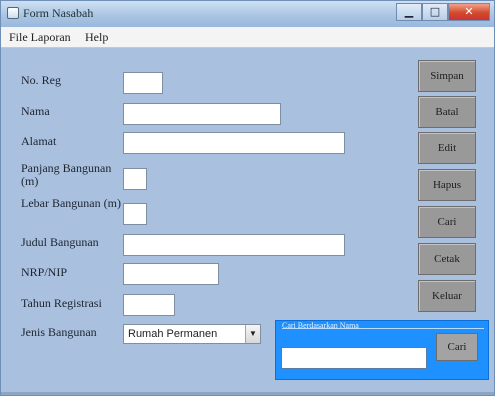 The image size is (495, 396). I want to click on label-no-reg: No. Reg, so click(41, 80).